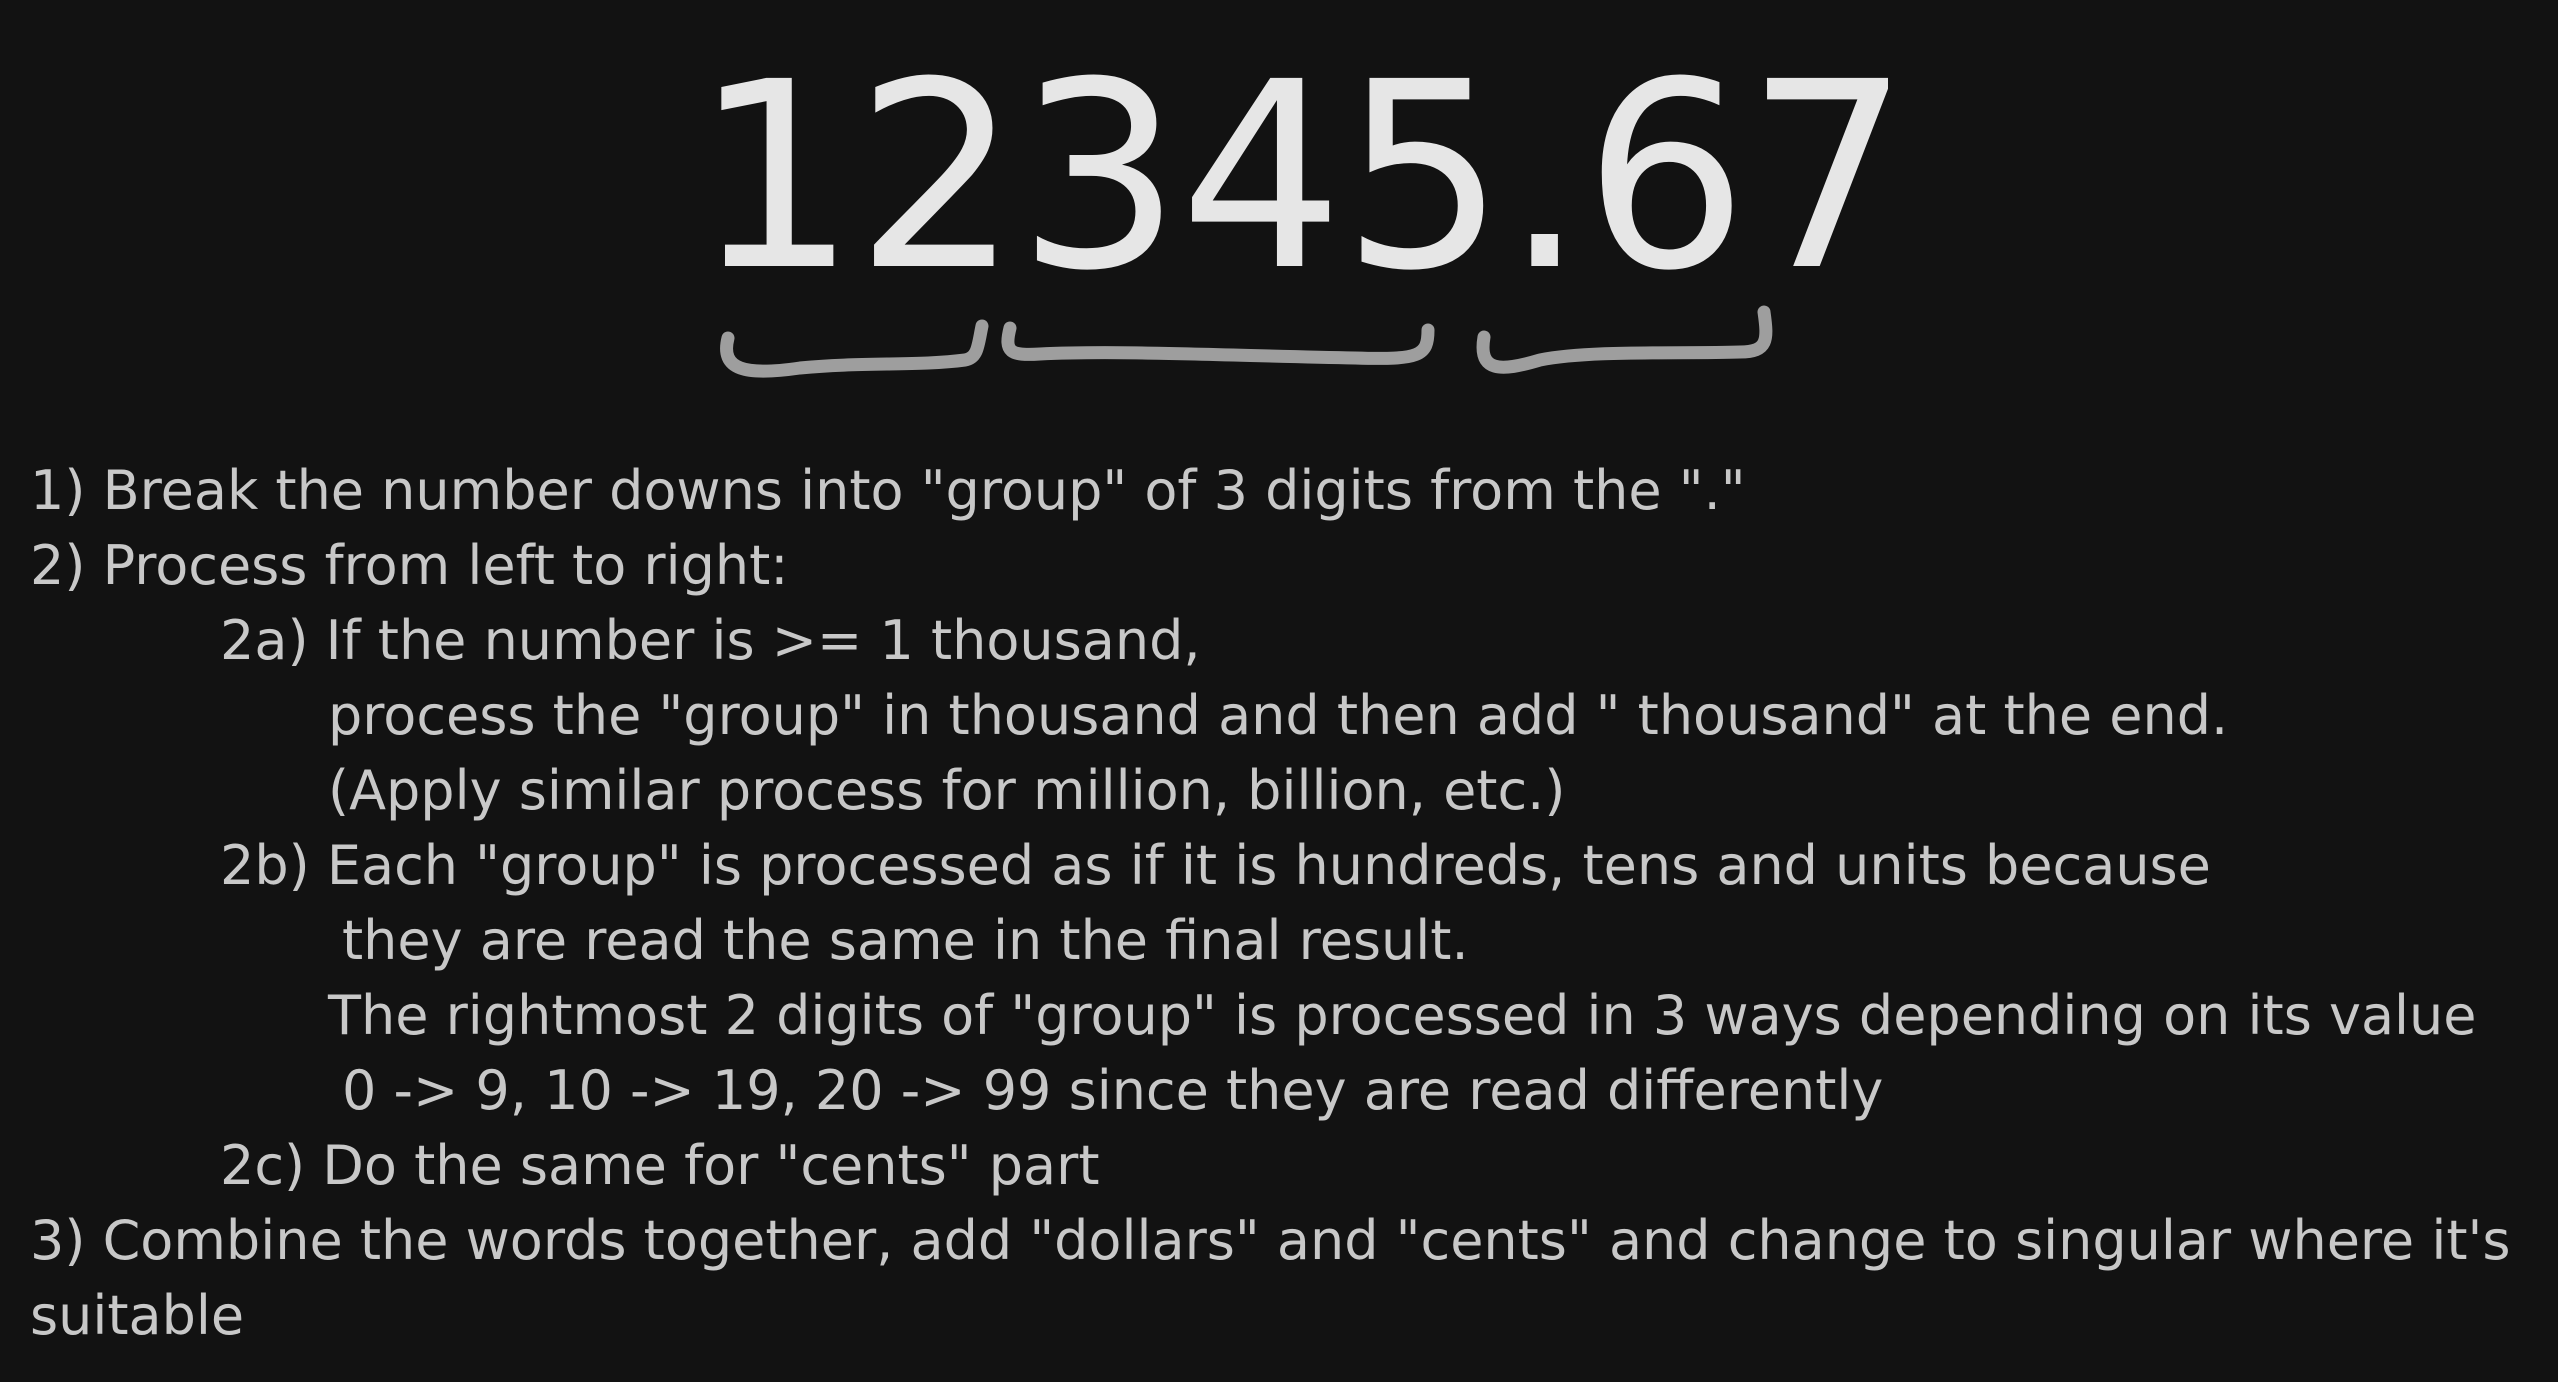  Describe the element at coordinates (409, 565) in the screenshot. I see `step-2: 2) Process from left to right:` at that location.